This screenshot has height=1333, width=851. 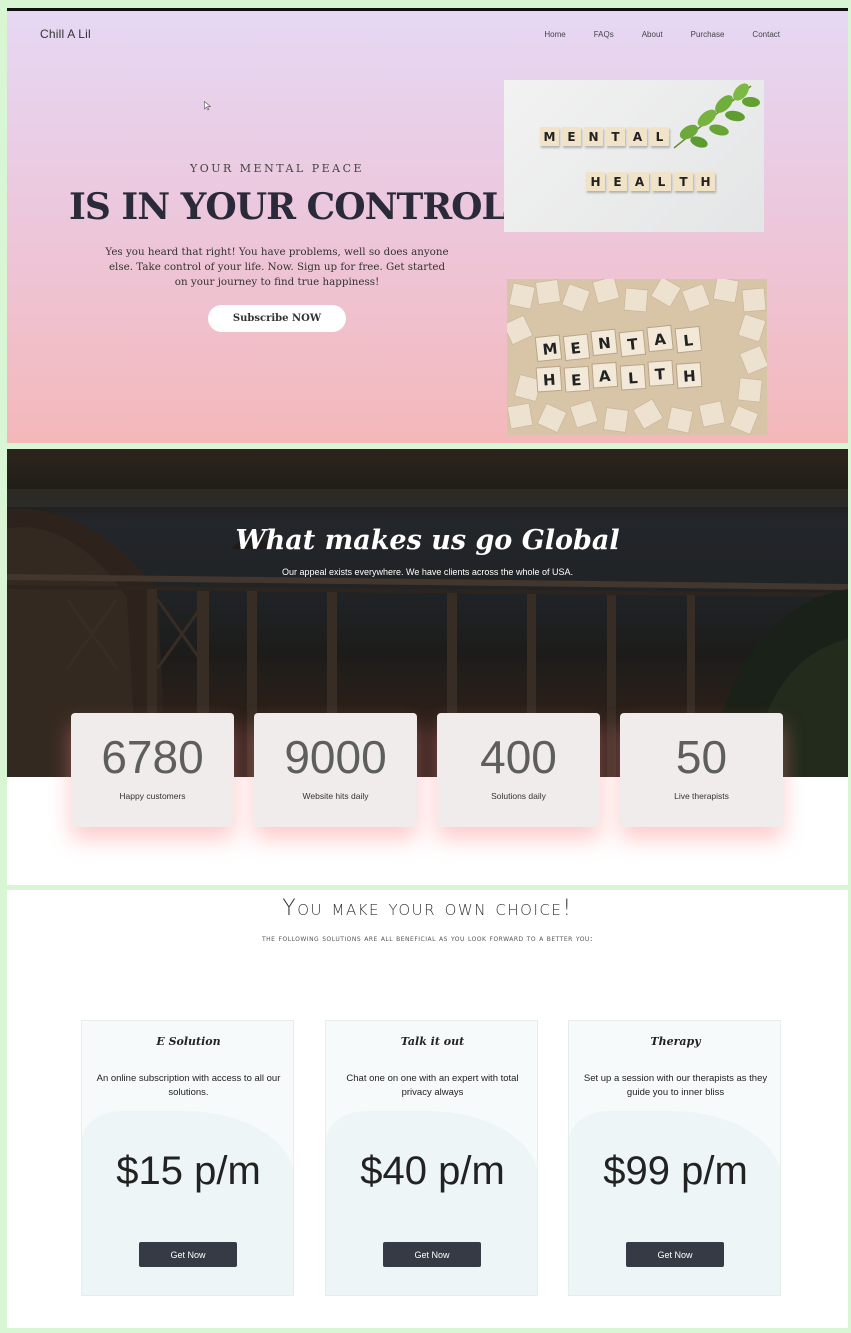 What do you see at coordinates (708, 34) in the screenshot?
I see `nav-purchase: Purchase` at bounding box center [708, 34].